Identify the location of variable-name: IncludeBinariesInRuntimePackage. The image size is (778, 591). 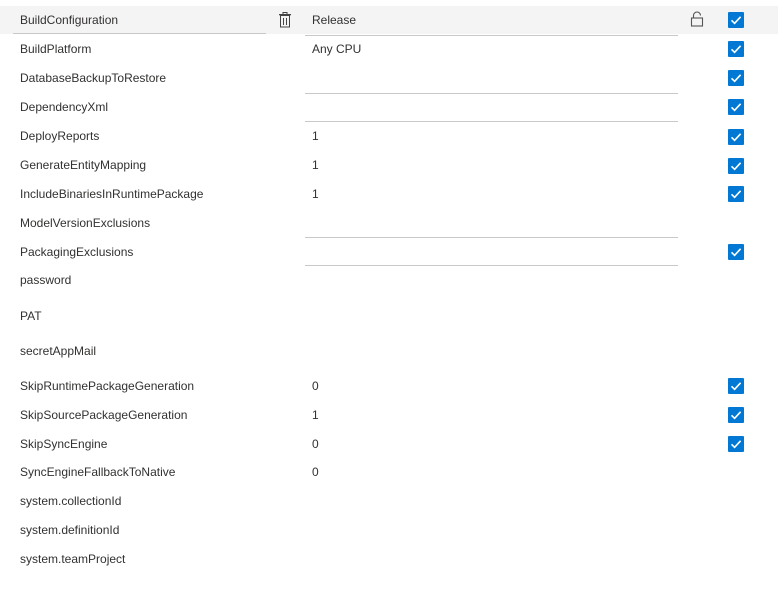
(111, 194).